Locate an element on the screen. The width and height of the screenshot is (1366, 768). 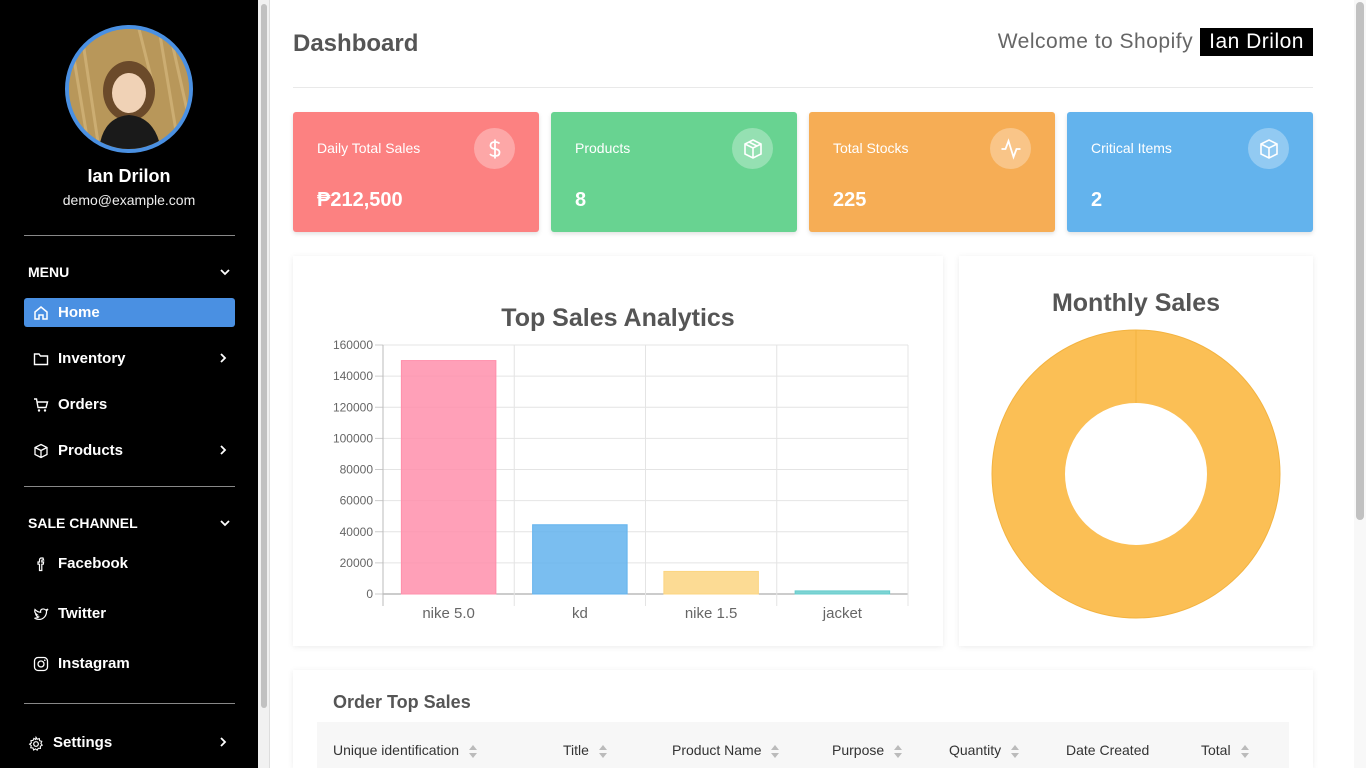
column-header-unique-identification: Unique identification is located at coordinates (405, 750).